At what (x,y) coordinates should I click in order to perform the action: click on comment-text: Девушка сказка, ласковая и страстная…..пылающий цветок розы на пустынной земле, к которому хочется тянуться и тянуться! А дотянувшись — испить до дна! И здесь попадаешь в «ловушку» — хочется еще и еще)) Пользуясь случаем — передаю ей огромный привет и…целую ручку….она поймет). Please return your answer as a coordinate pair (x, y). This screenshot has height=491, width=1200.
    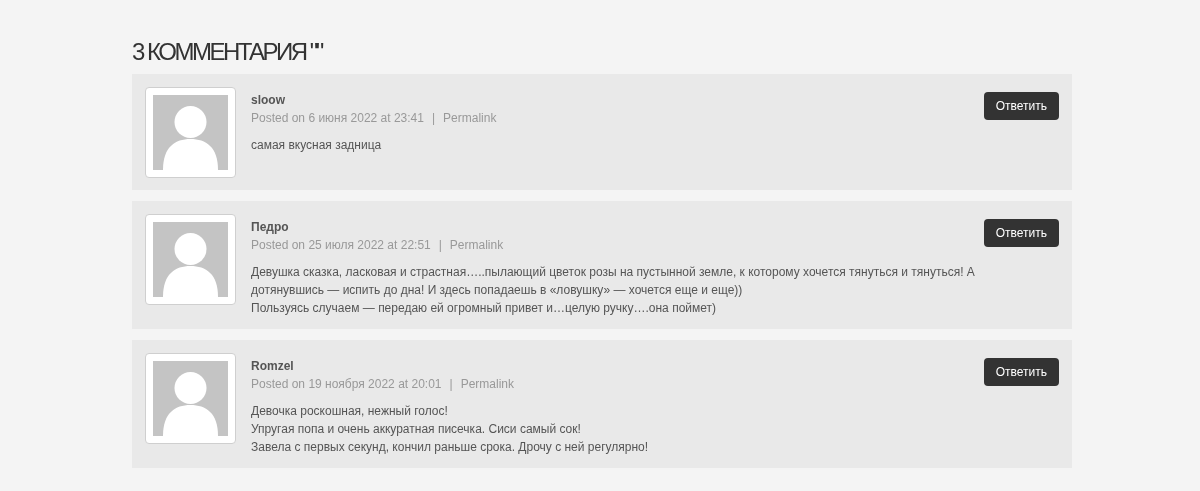
    Looking at the image, I should click on (613, 290).